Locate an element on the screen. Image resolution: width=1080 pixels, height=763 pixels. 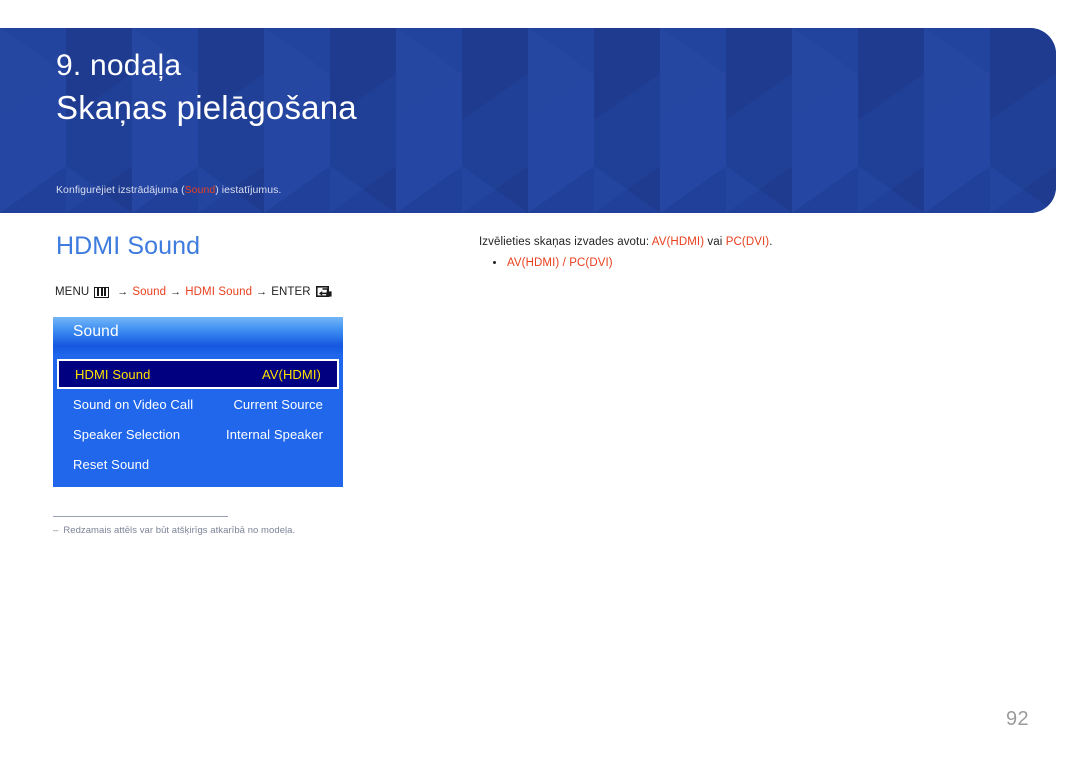
osd-row-value: Current Source is located at coordinates (278, 404).